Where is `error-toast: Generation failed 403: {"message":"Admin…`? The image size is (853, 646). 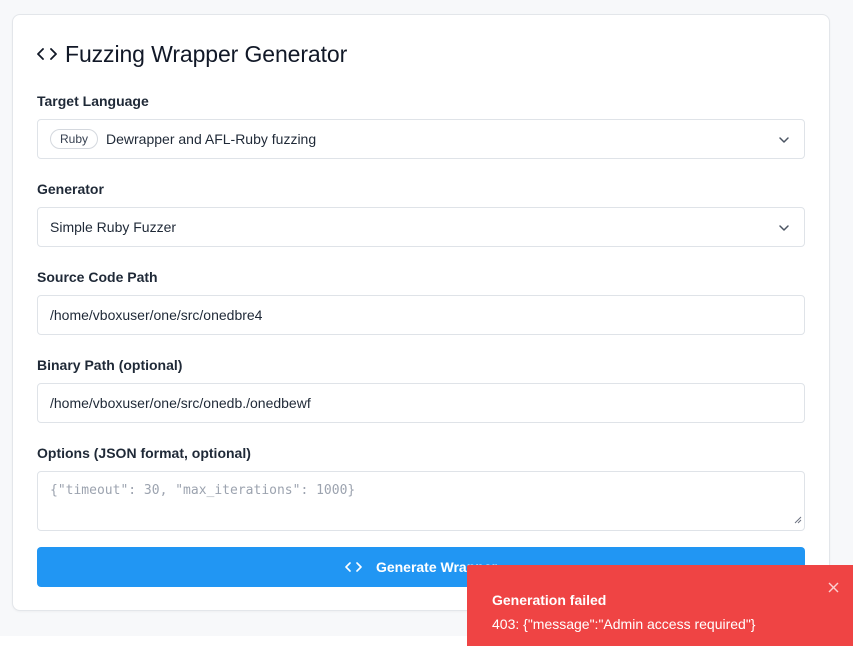 error-toast: Generation failed 403: {"message":"Admin… is located at coordinates (660, 605).